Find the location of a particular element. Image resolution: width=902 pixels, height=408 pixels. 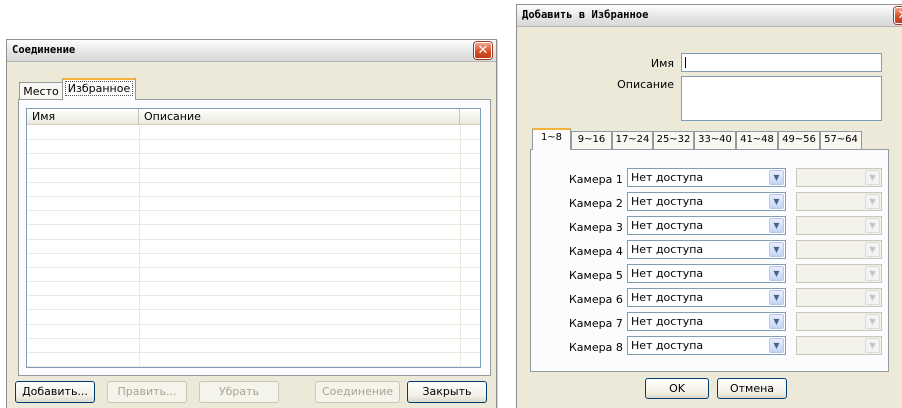

remove-button: Убрать is located at coordinates (239, 392).